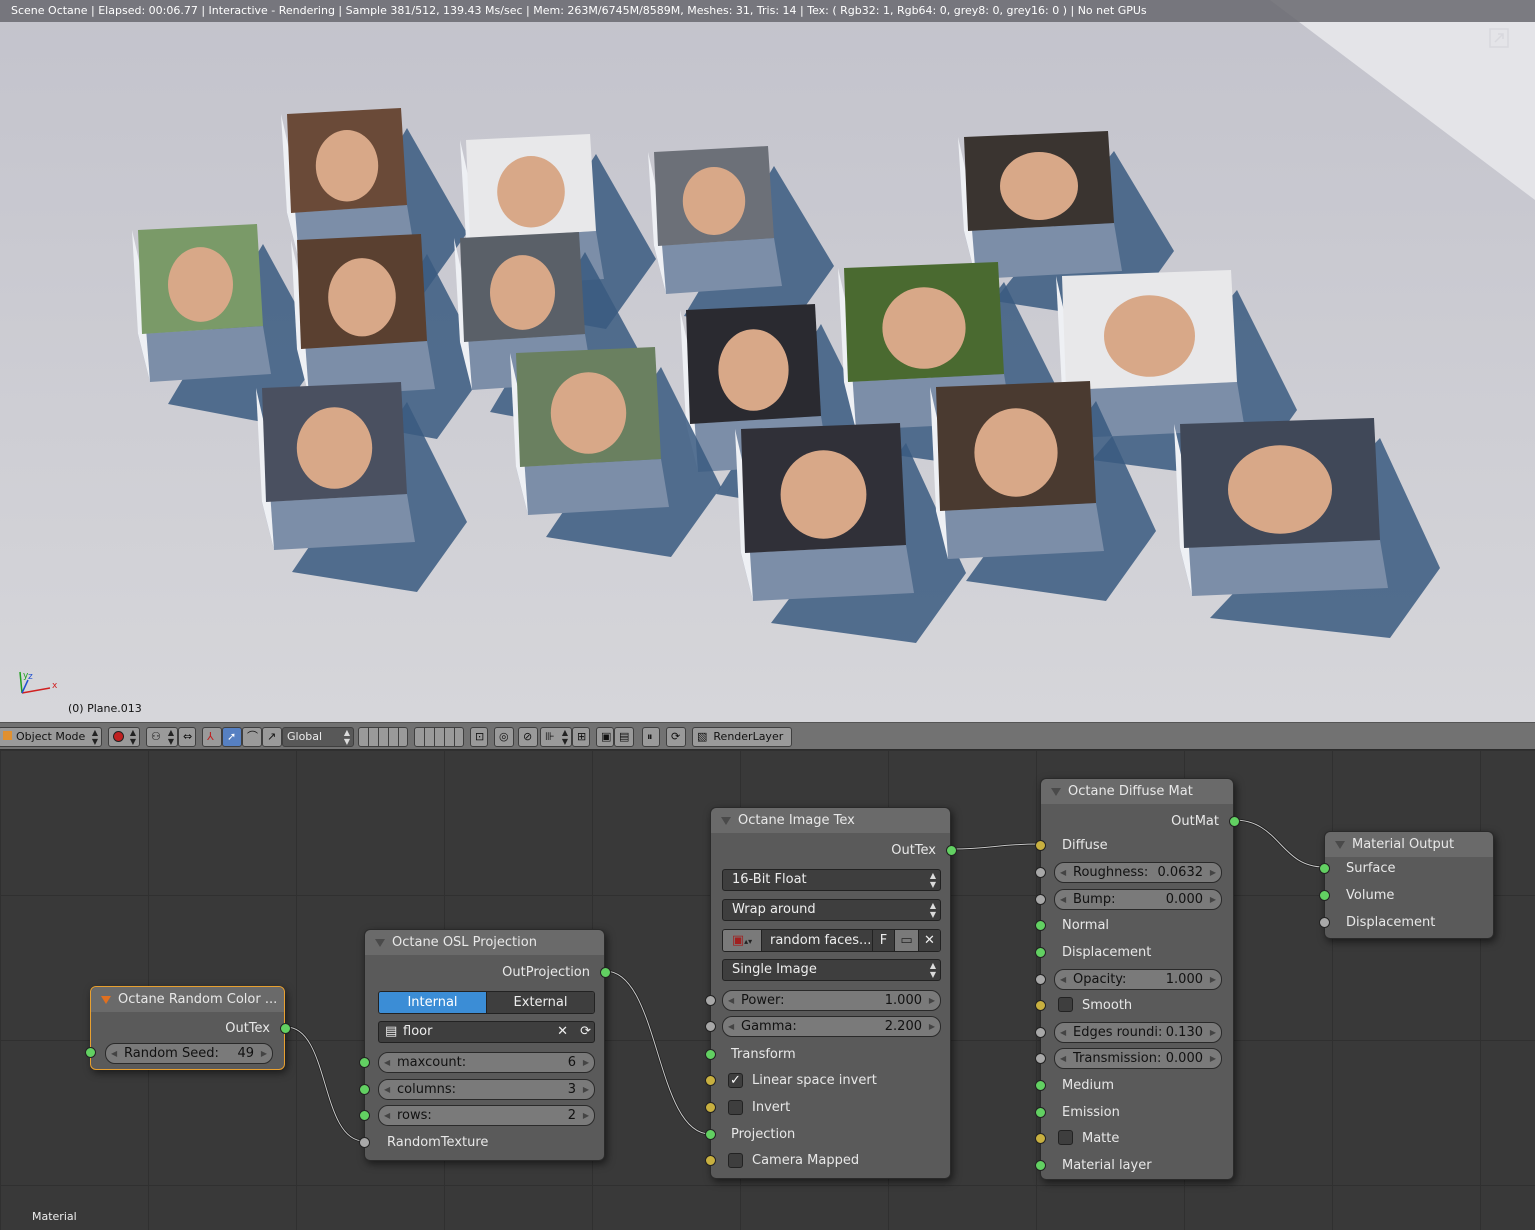 This screenshot has width=1535, height=1230. What do you see at coordinates (1040, 899) in the screenshot?
I see `input-socket-bump` at bounding box center [1040, 899].